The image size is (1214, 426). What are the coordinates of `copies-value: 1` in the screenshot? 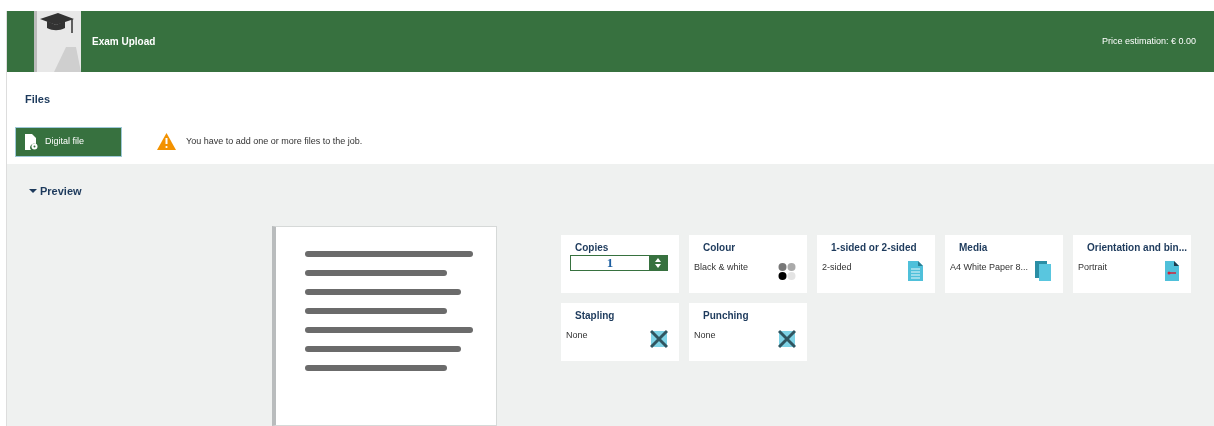 It's located at (610, 263).